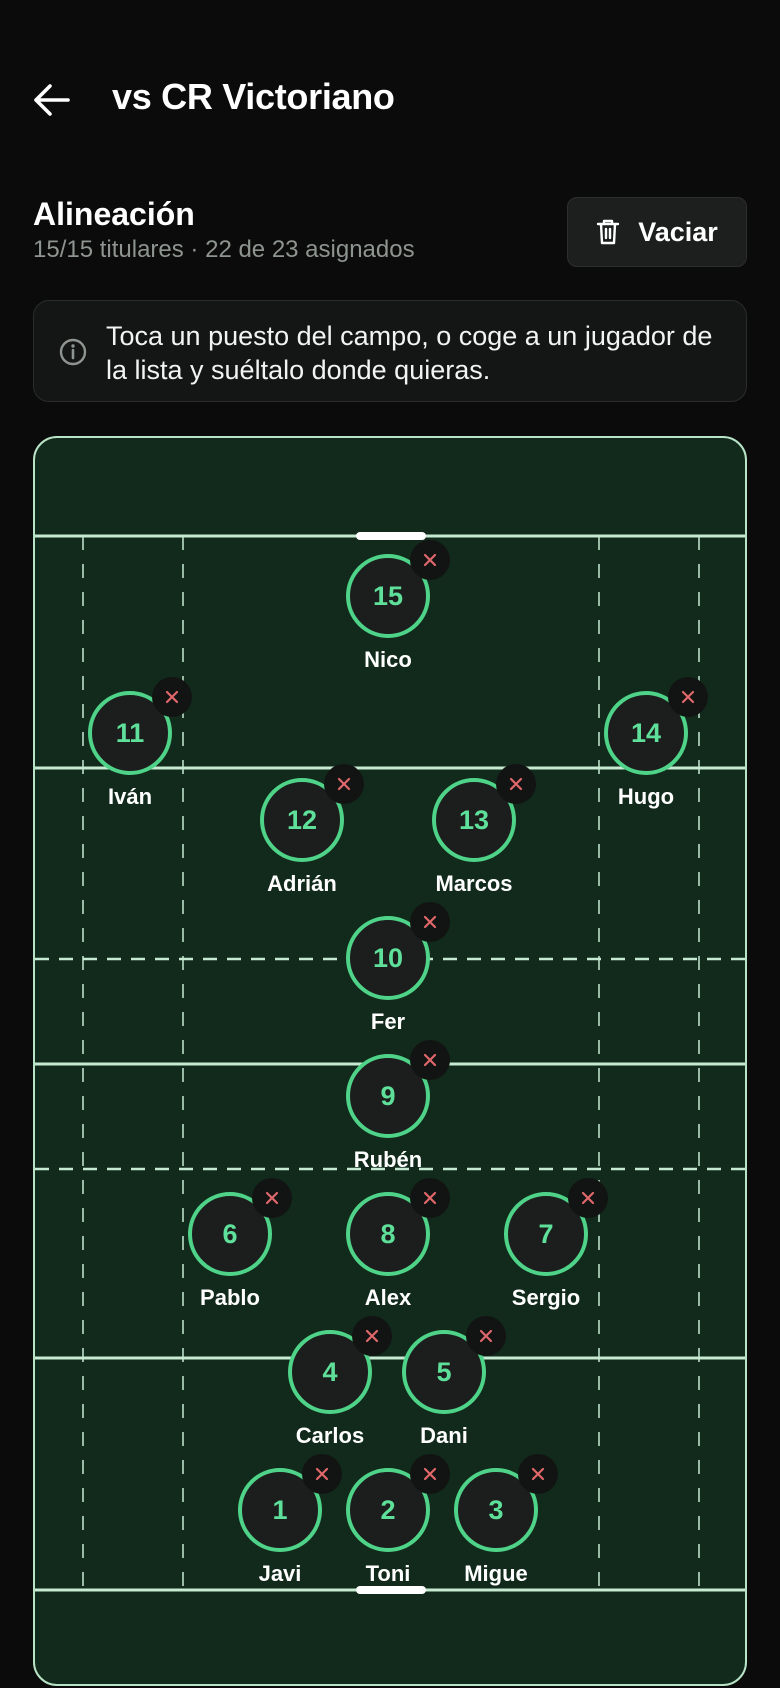  What do you see at coordinates (678, 231) in the screenshot?
I see `clear-button-label: Vaciar` at bounding box center [678, 231].